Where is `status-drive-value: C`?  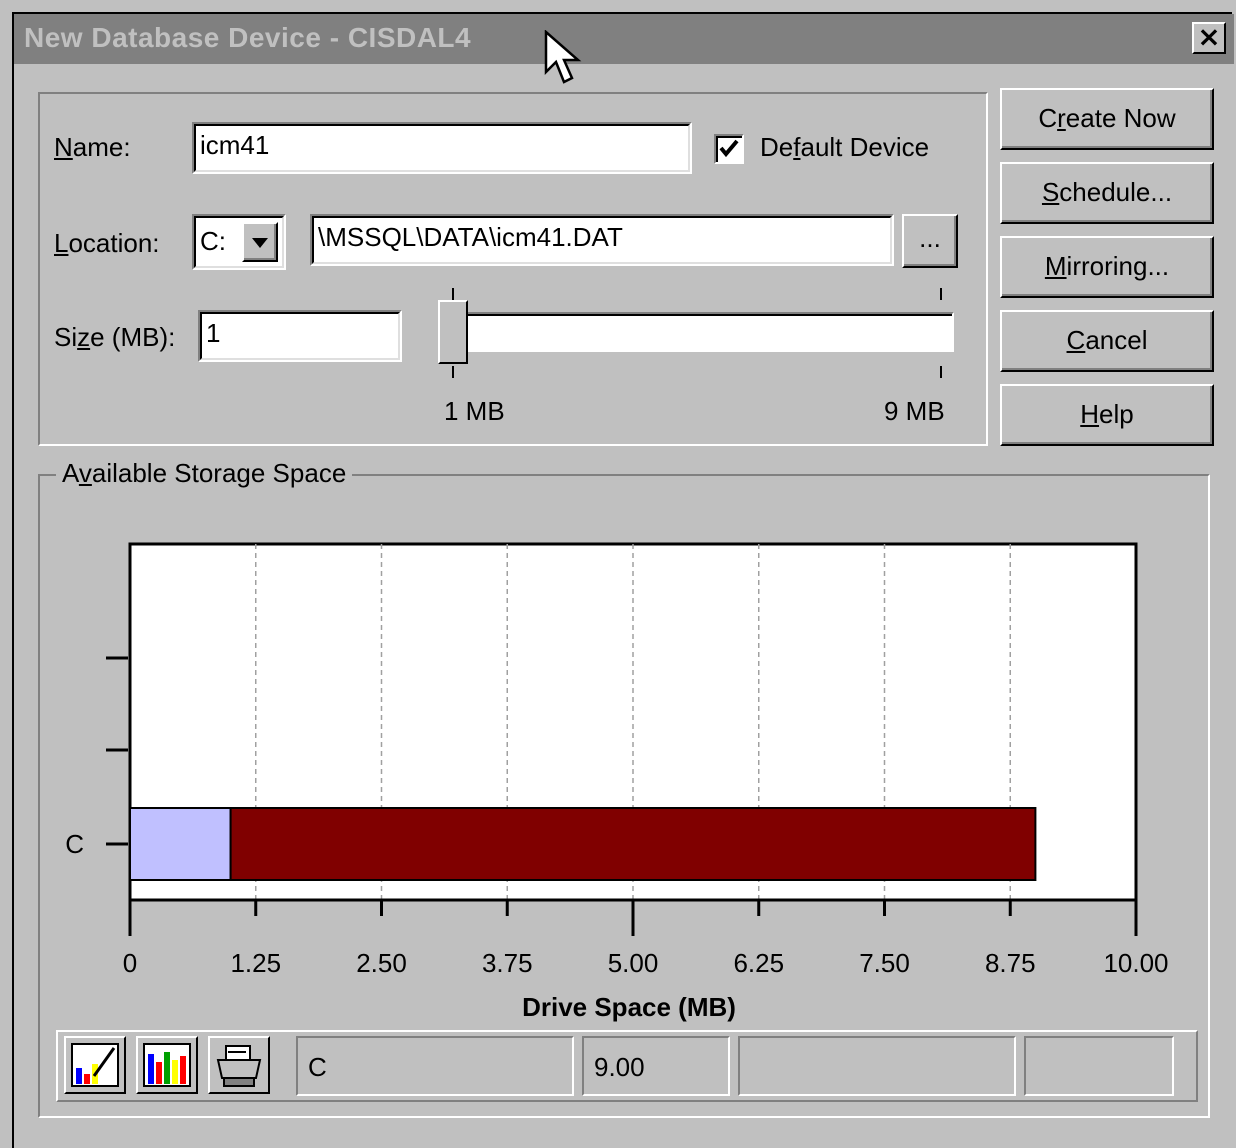 status-drive-value: C is located at coordinates (317, 1067).